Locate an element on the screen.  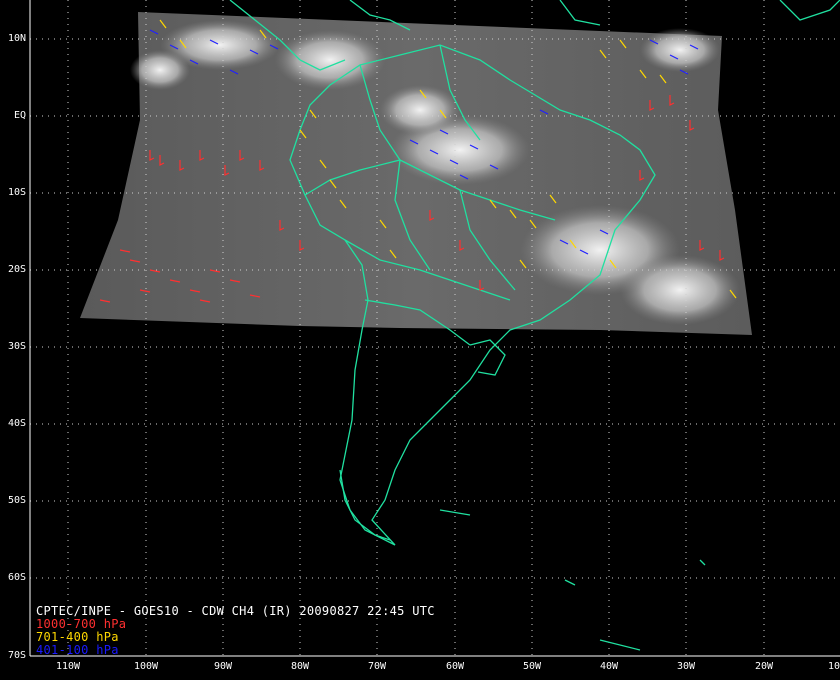
lon-label-110w: 110W is located at coordinates (68, 666).